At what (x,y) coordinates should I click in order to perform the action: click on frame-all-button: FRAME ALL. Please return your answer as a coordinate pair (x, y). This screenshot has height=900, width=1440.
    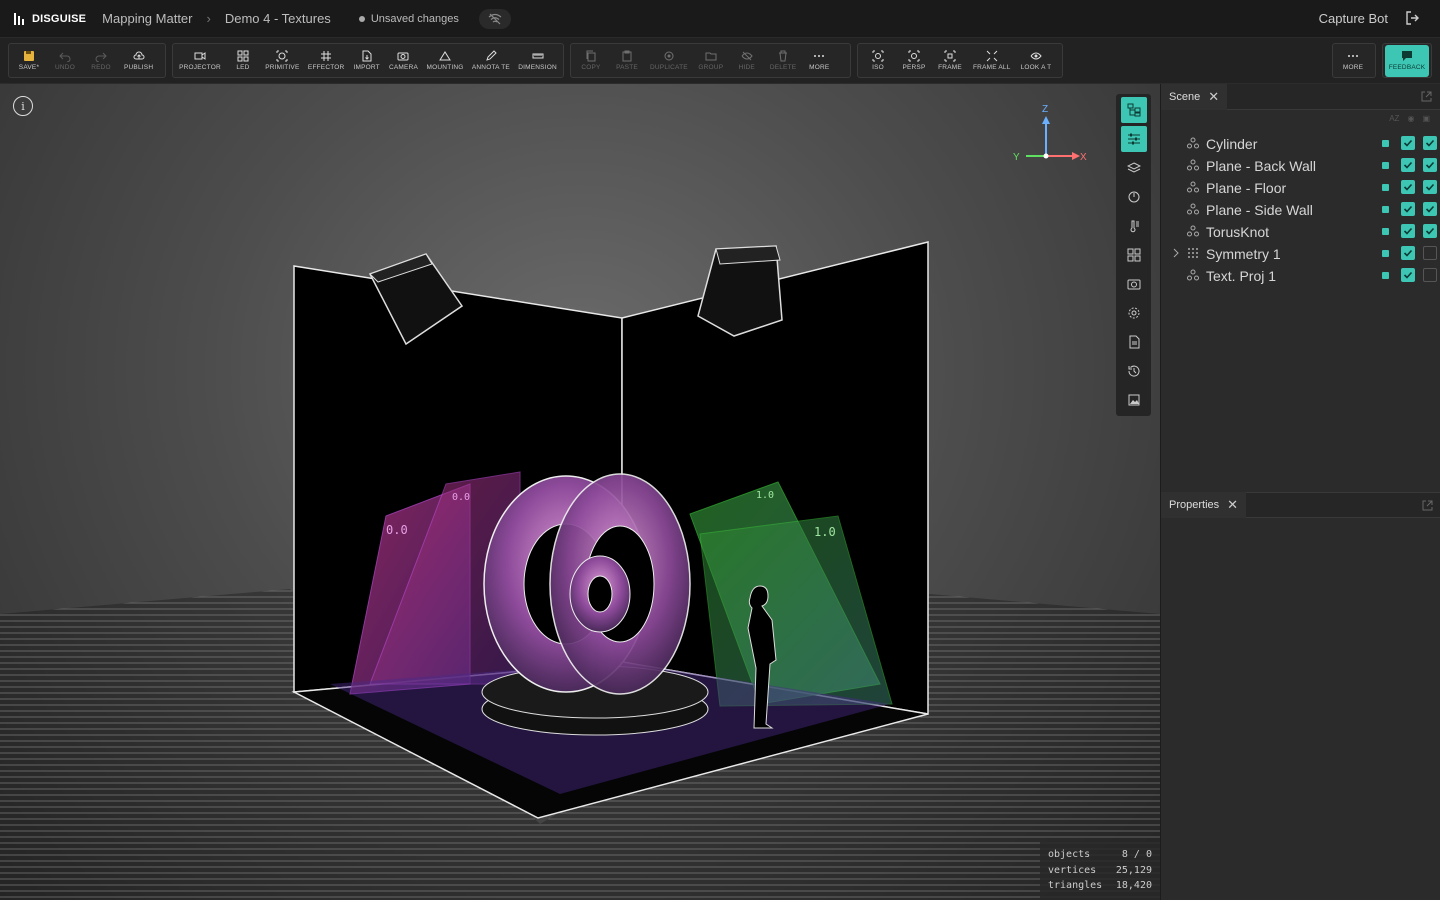
    Looking at the image, I should click on (992, 61).